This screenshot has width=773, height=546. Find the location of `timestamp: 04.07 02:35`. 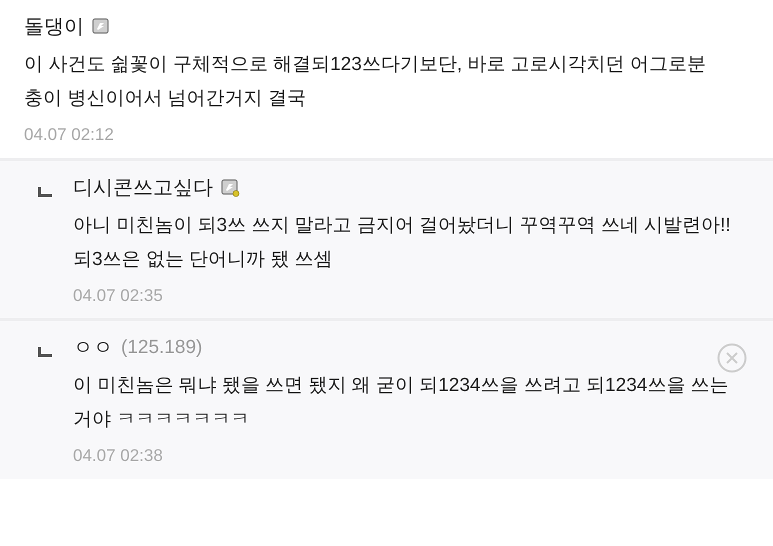

timestamp: 04.07 02:35 is located at coordinates (118, 295).